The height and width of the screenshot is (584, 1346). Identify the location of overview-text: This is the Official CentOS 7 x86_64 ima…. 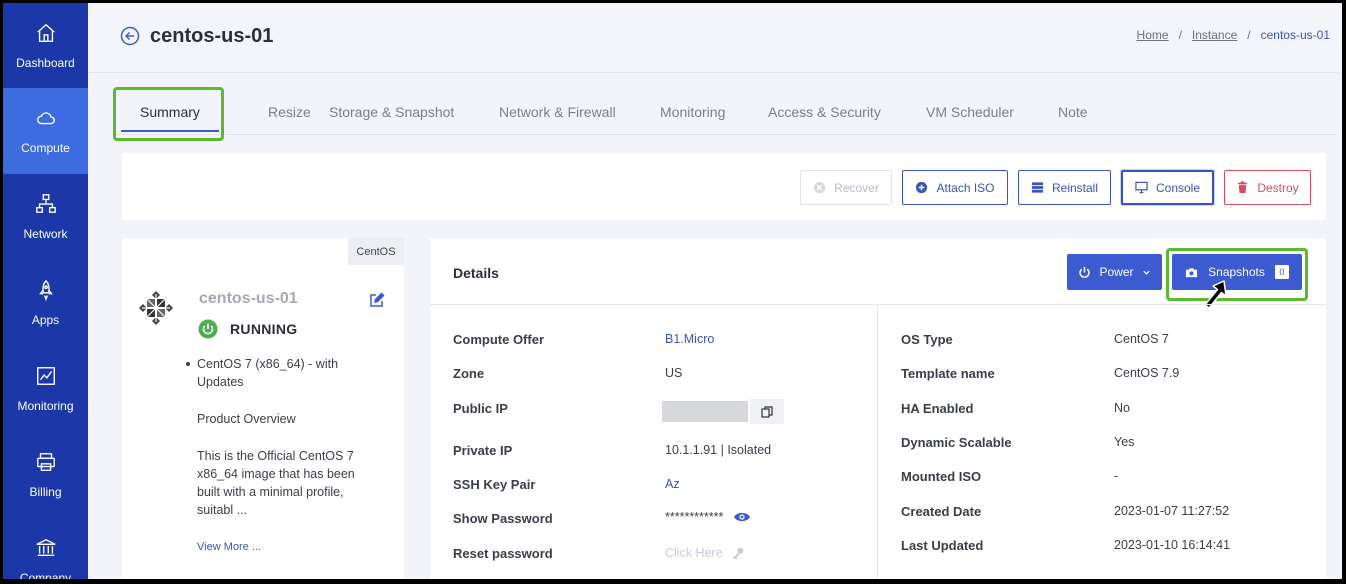
(276, 483).